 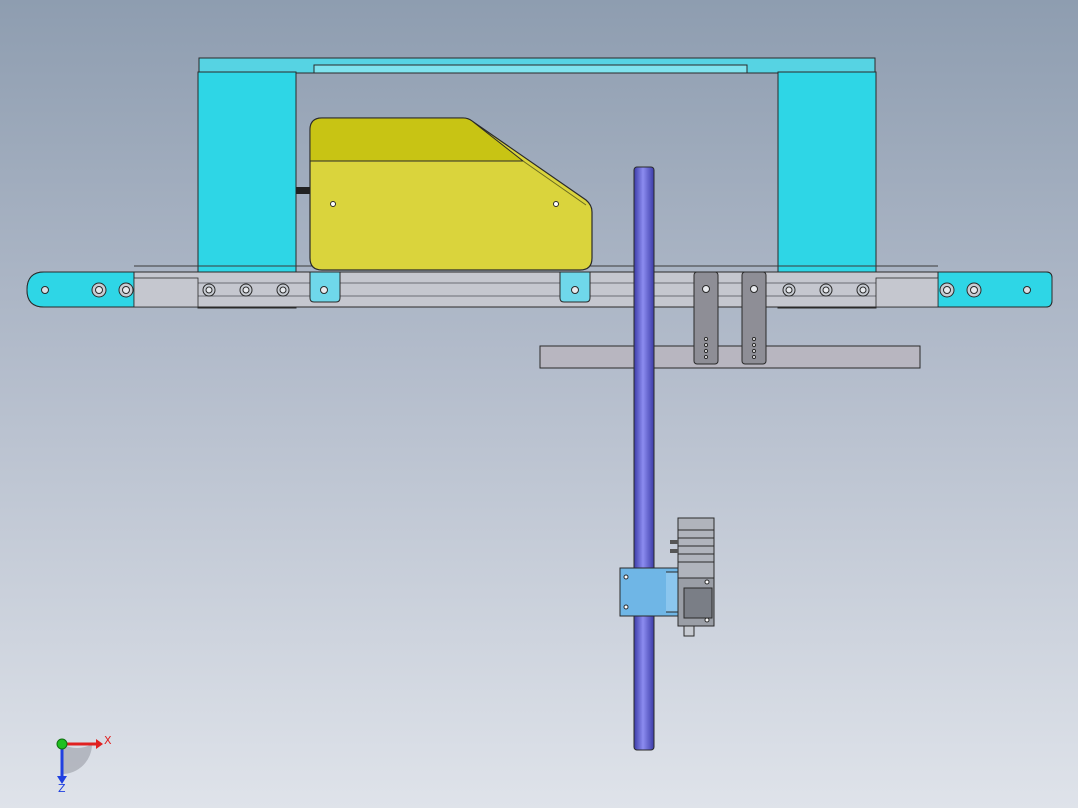 I want to click on rail-clip-right, so click(x=754, y=318).